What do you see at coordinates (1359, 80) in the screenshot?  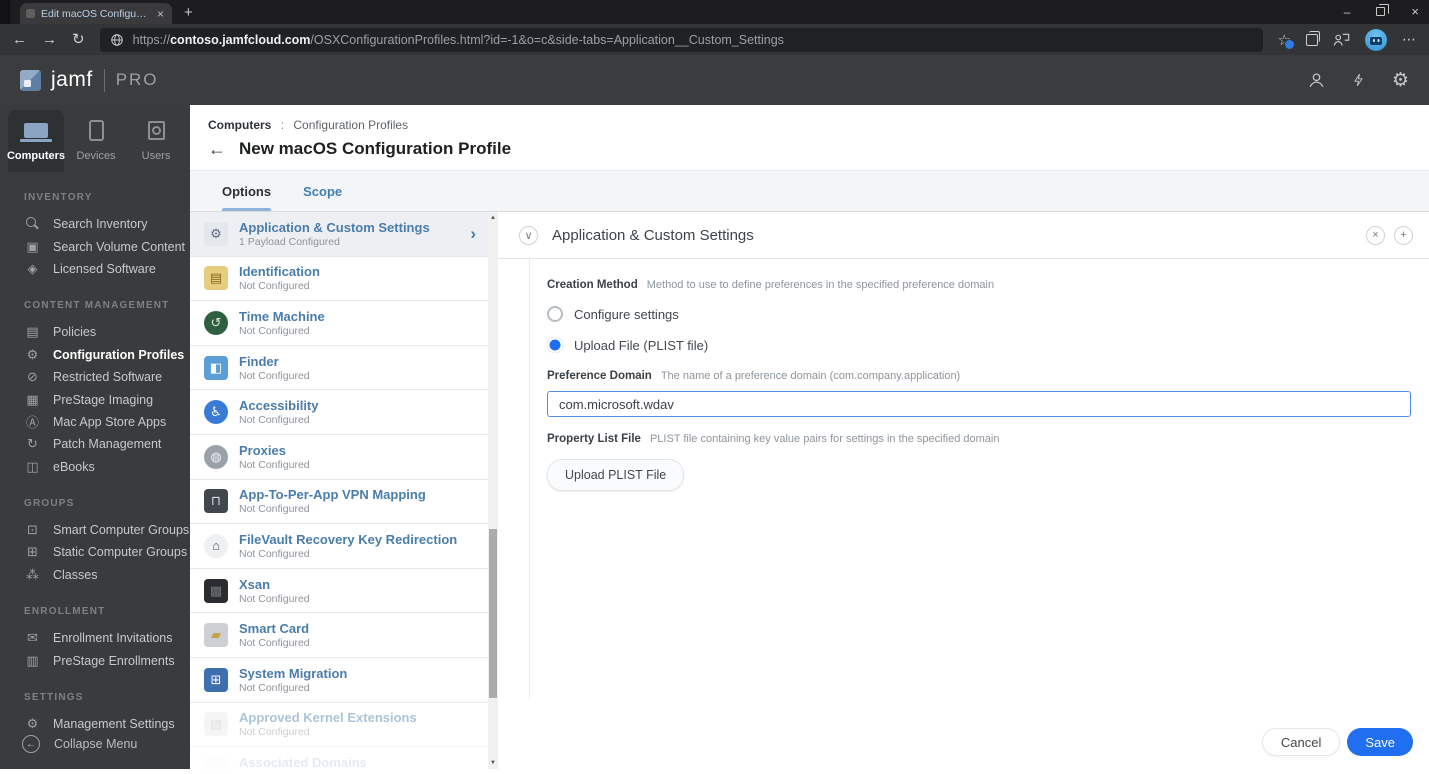 I see `actions-bolt-icon` at bounding box center [1359, 80].